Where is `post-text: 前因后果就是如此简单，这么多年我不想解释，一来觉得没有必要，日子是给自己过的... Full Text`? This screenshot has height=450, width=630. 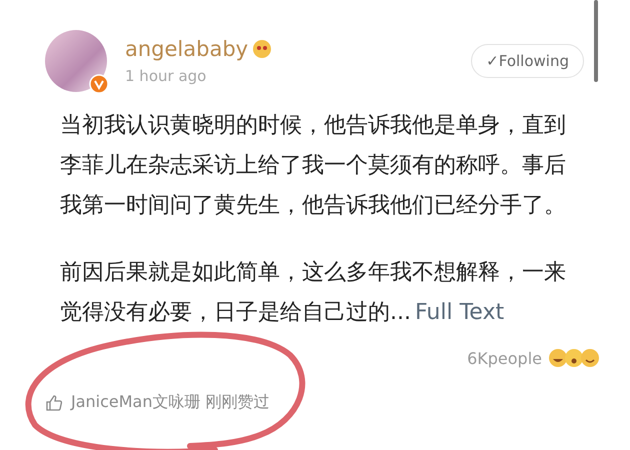
post-text: 前因后果就是如此简单，这么多年我不想解释，一来觉得没有必要，日子是给自己过的... Full Text is located at coordinates (313, 293).